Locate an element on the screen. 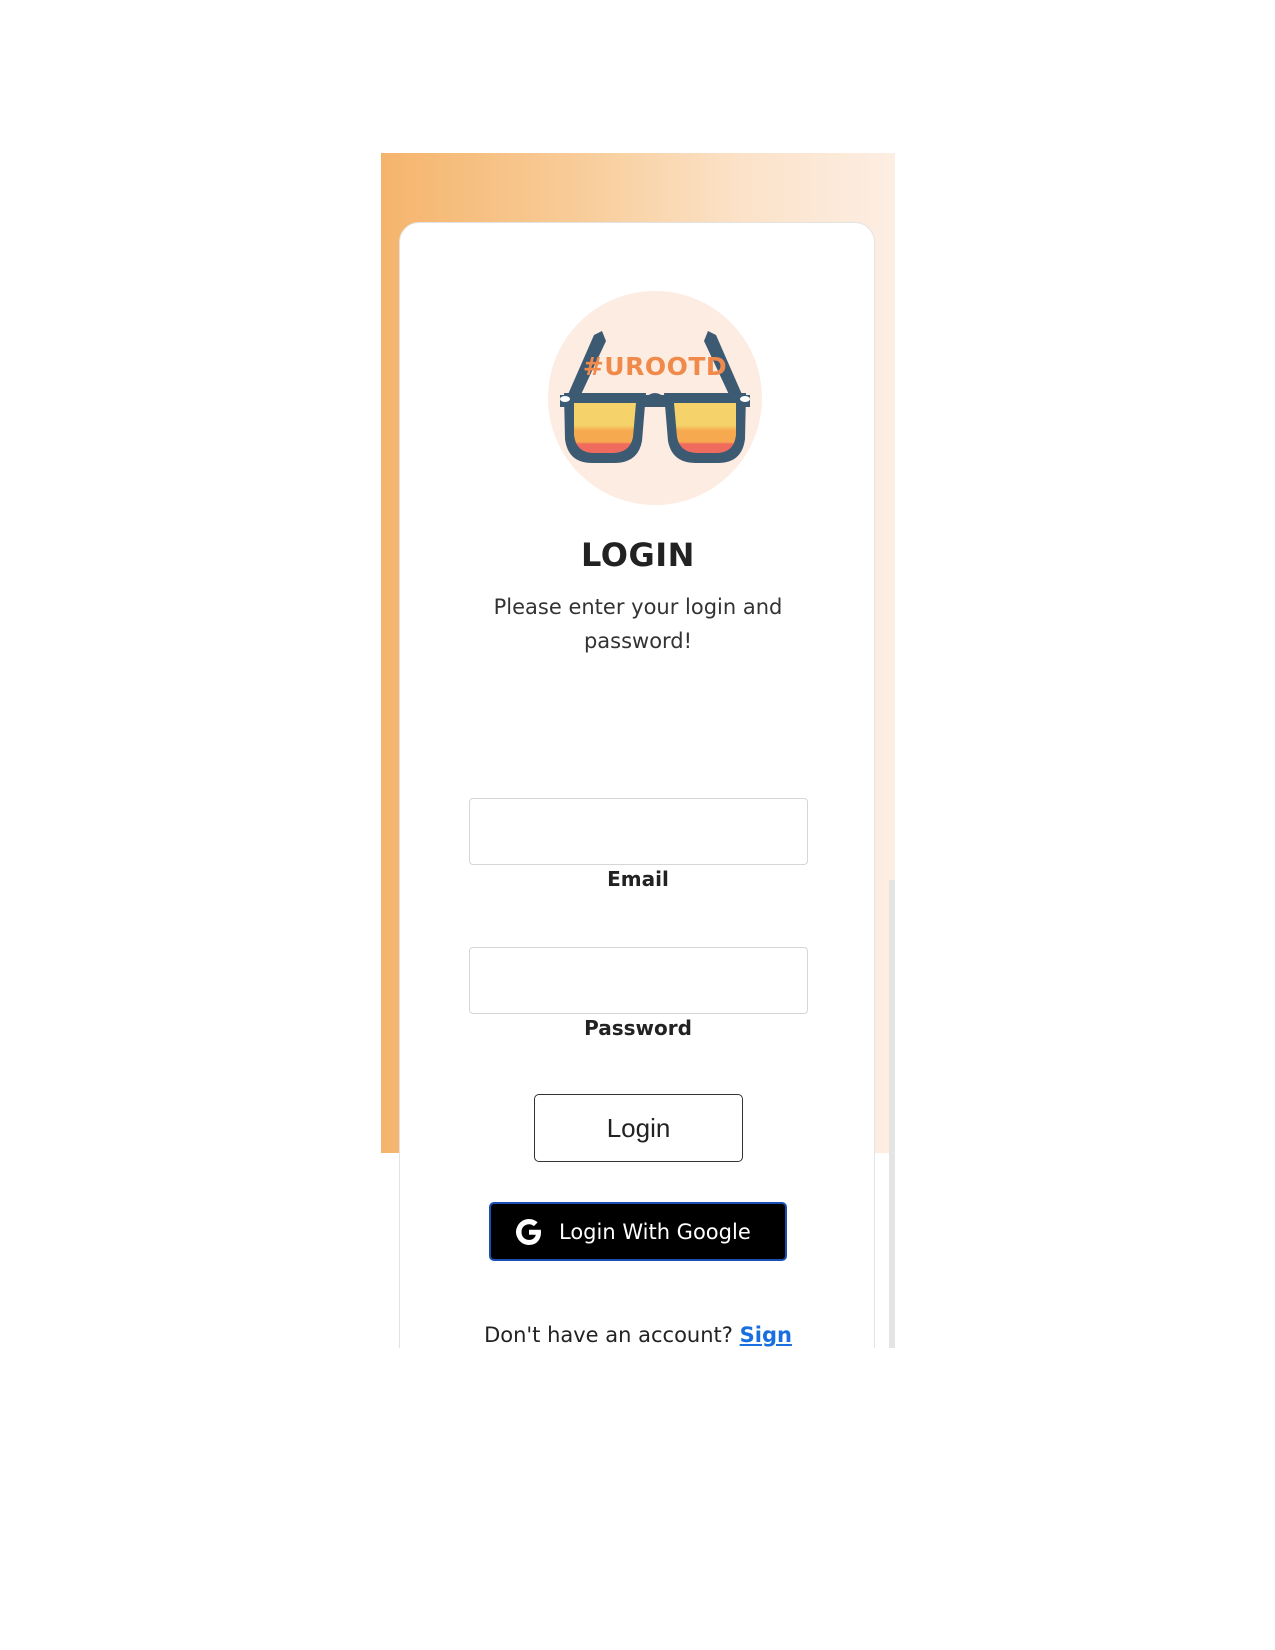  page-subtitle: Please enter your login and password! is located at coordinates (638, 624).